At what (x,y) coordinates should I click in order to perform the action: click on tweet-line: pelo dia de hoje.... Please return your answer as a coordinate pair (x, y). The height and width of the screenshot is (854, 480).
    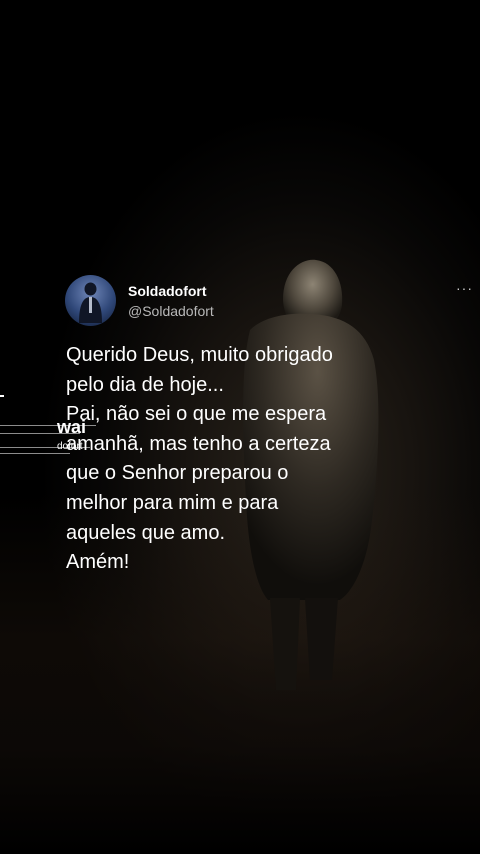
    Looking at the image, I should click on (145, 384).